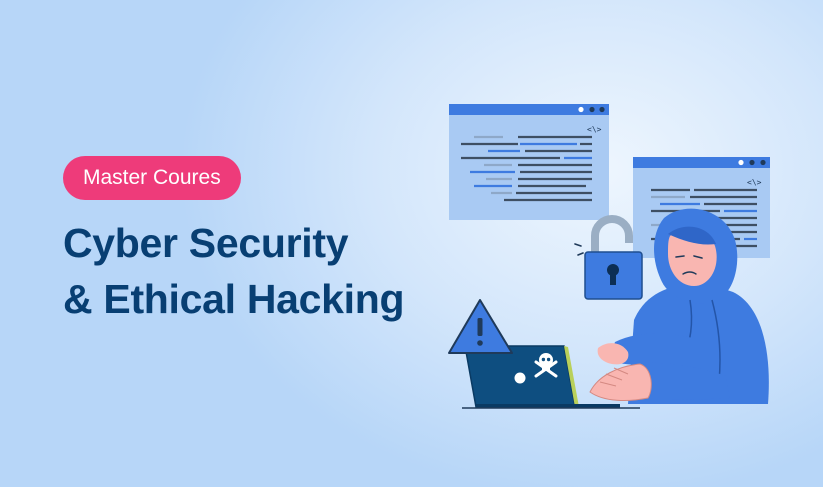 This screenshot has width=823, height=487. What do you see at coordinates (754, 182) in the screenshot?
I see `code-tag-2: <\>` at bounding box center [754, 182].